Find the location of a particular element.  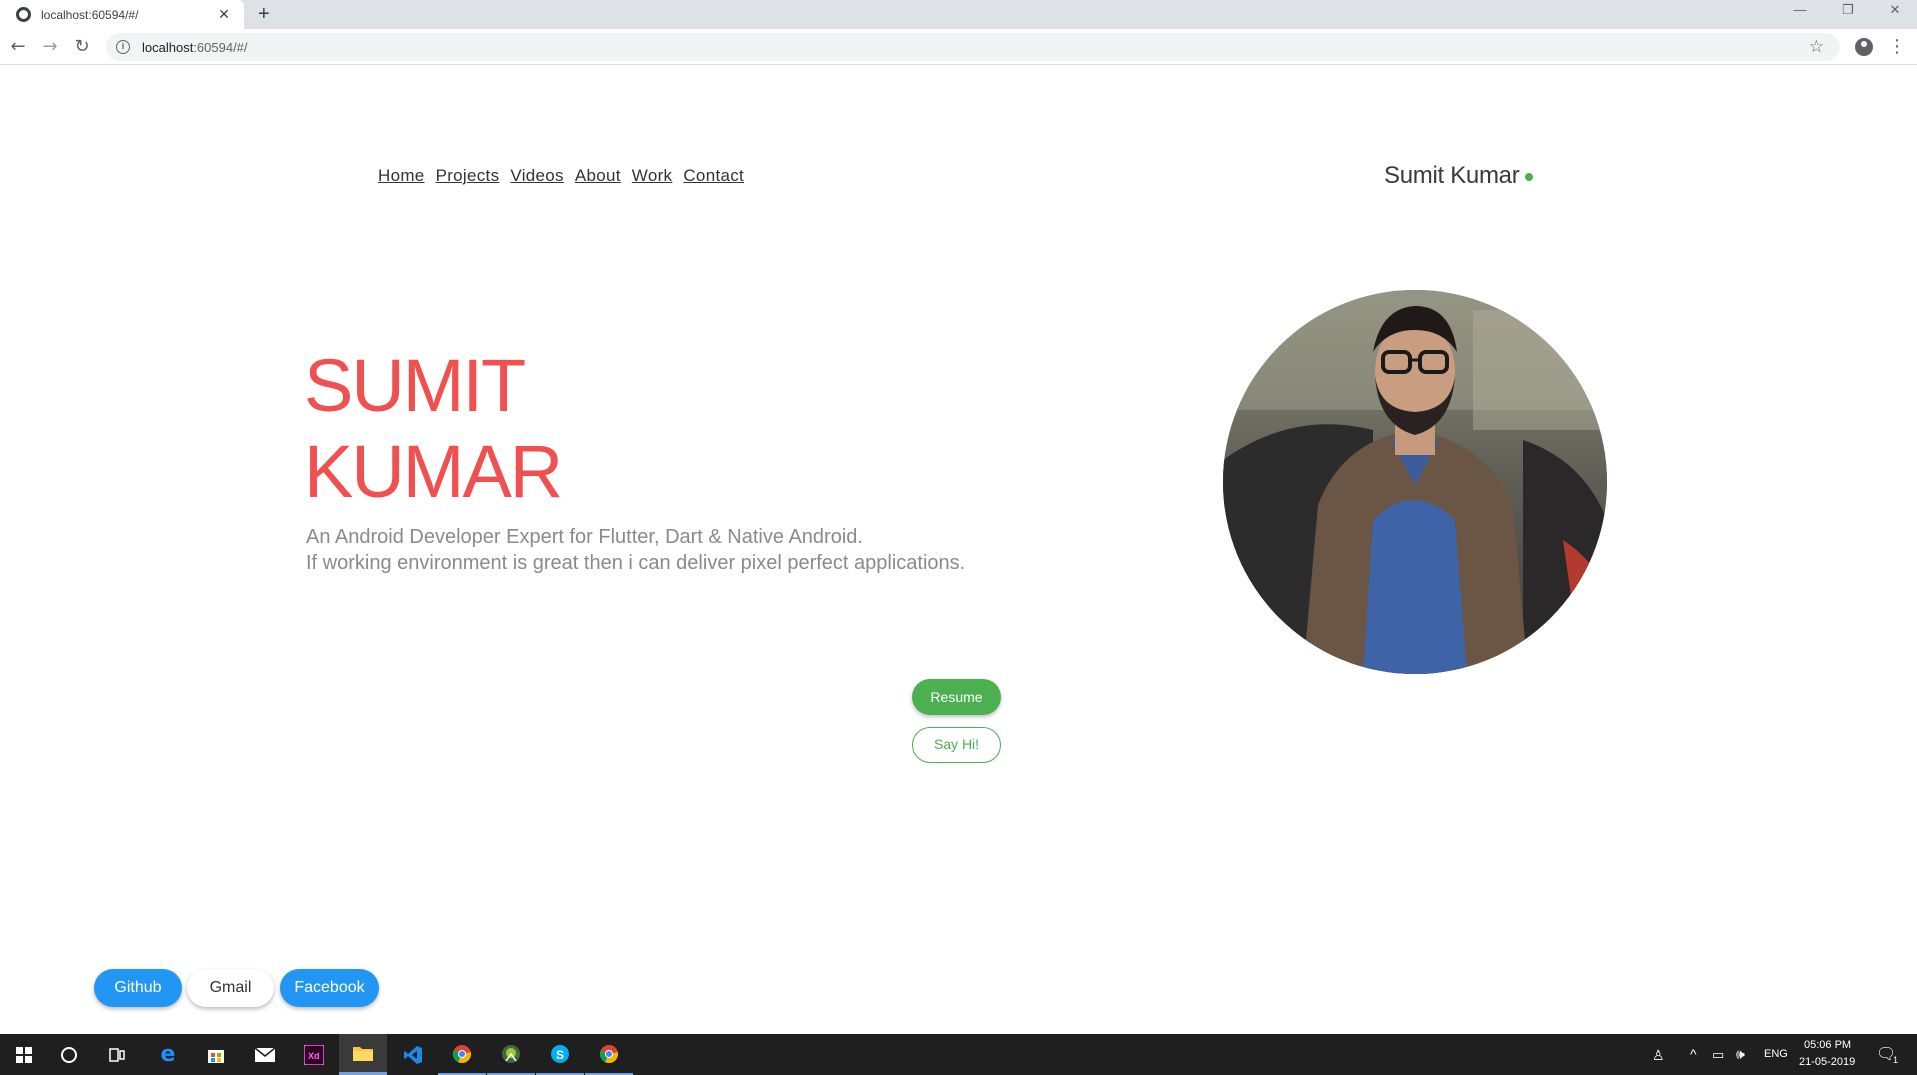

network-icon: ▭ is located at coordinates (1718, 1055).